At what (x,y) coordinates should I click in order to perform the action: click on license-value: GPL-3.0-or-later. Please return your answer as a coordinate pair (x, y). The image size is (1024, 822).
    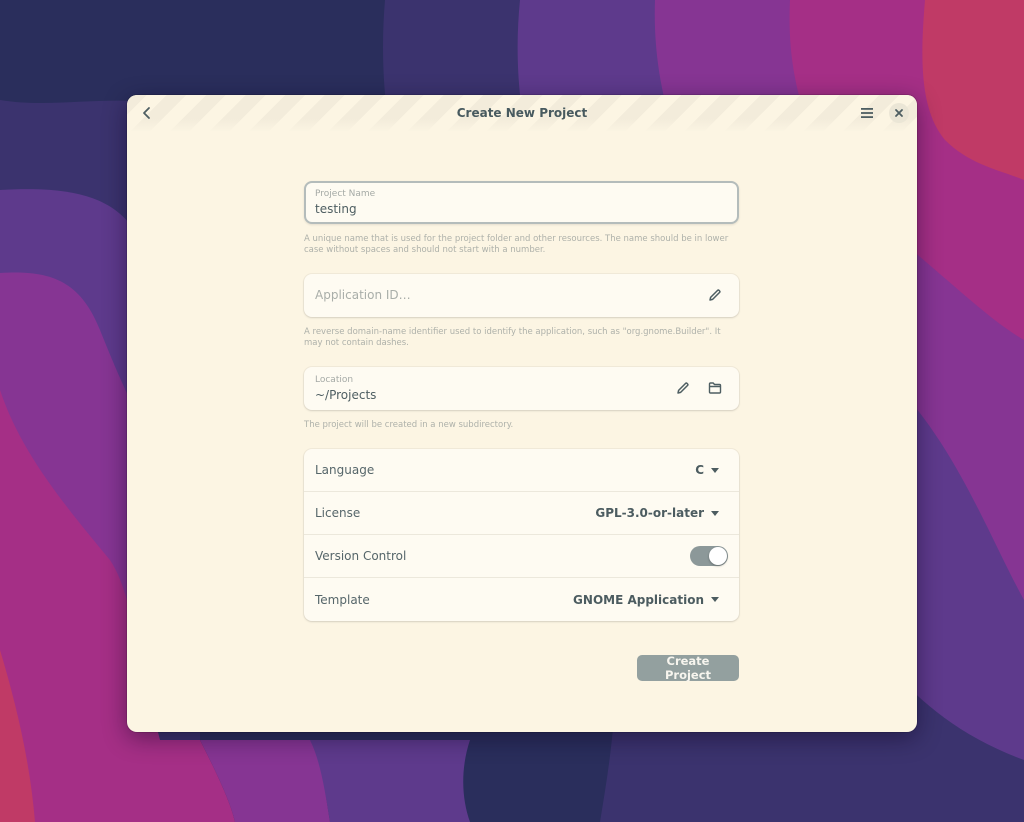
    Looking at the image, I should click on (649, 513).